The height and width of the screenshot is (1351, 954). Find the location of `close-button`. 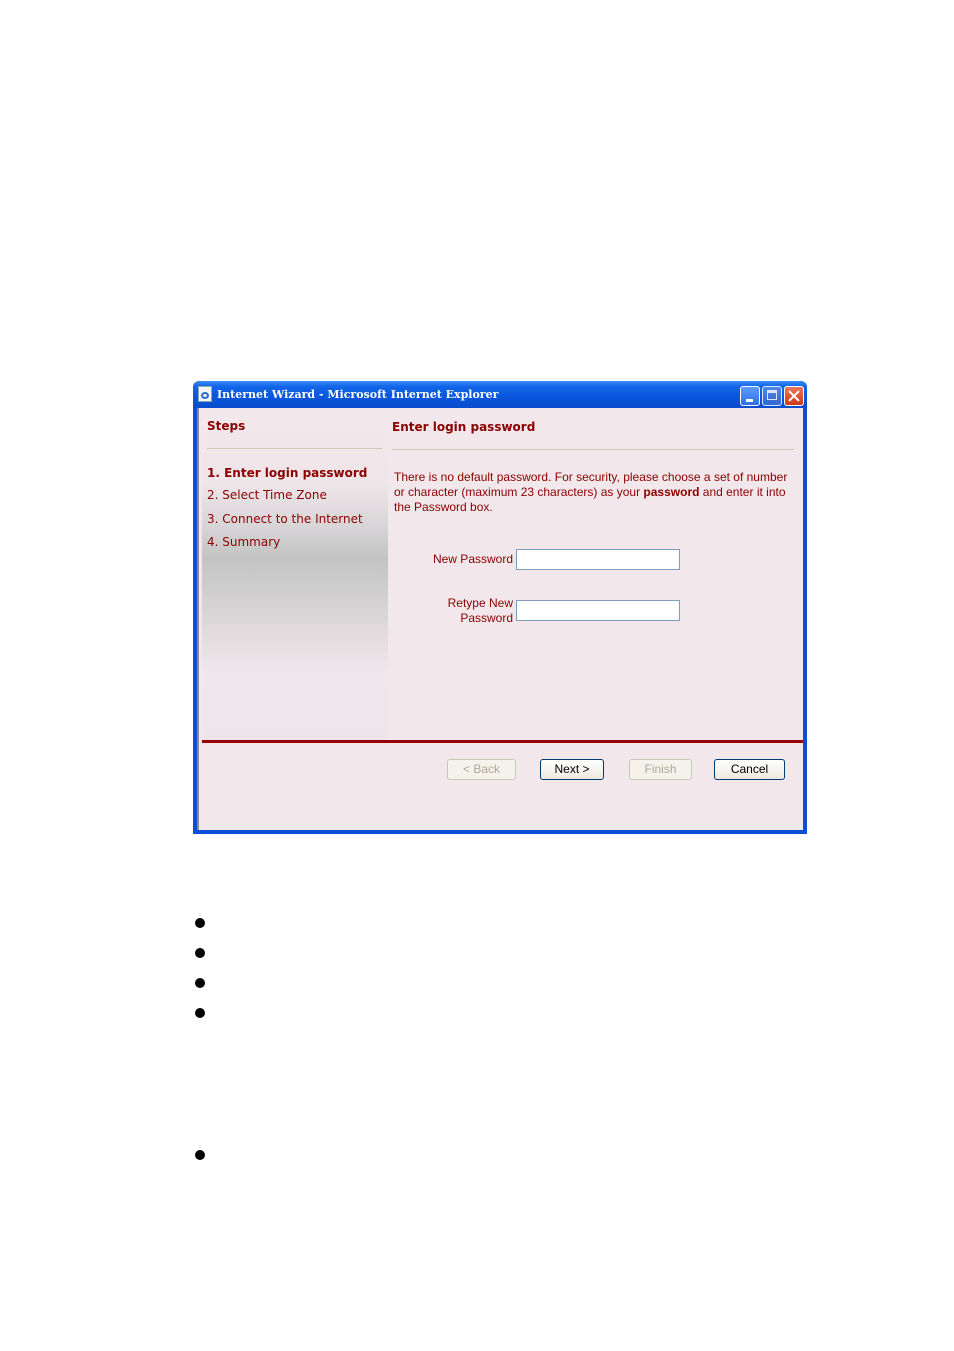

close-button is located at coordinates (794, 396).